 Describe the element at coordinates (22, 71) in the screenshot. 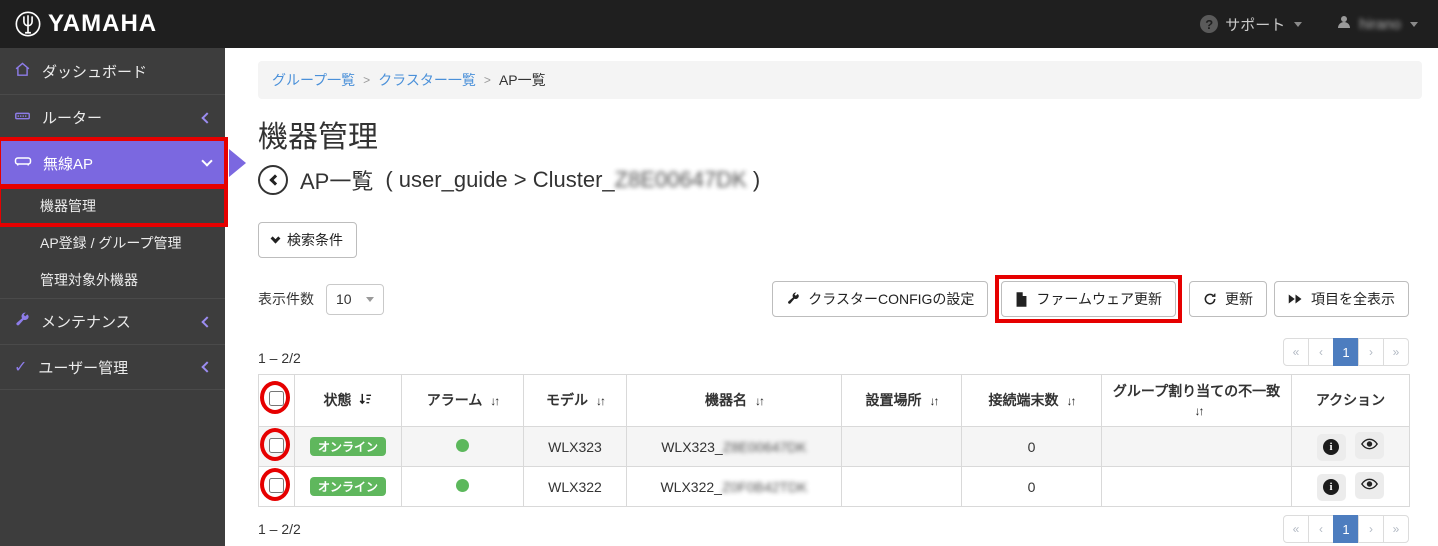

I see `home-icon` at that location.